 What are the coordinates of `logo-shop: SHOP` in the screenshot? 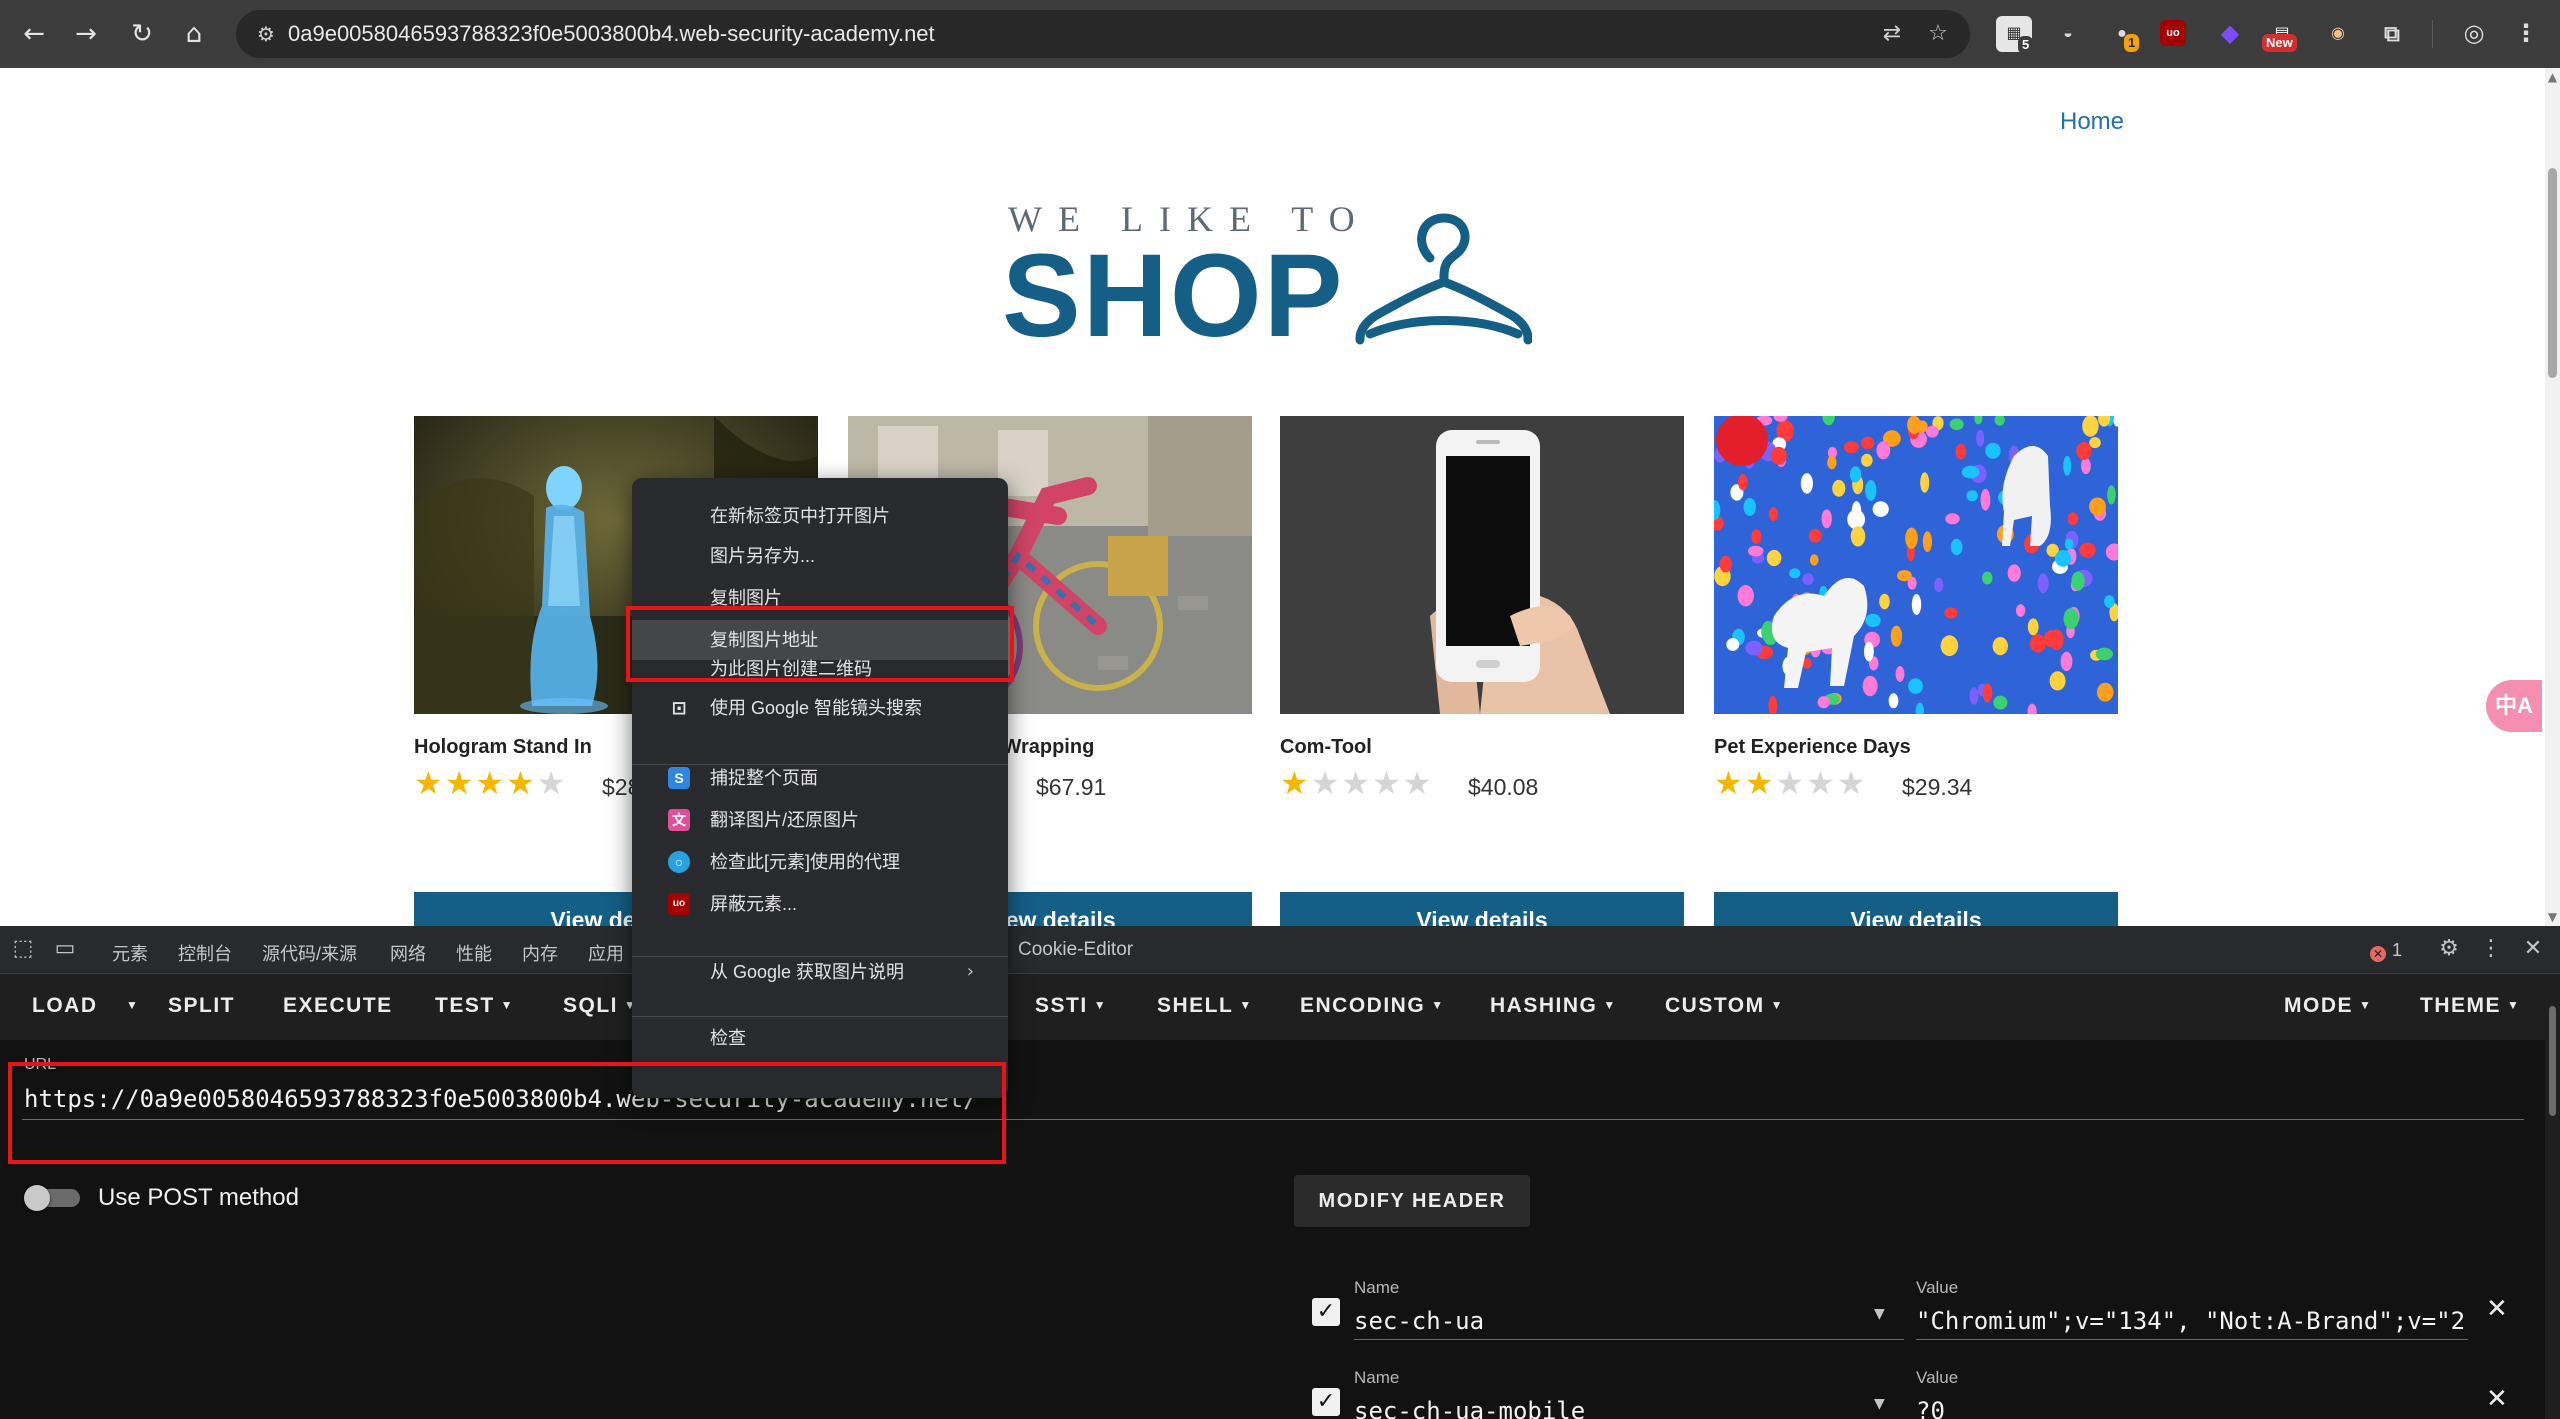 It's located at (1173, 296).